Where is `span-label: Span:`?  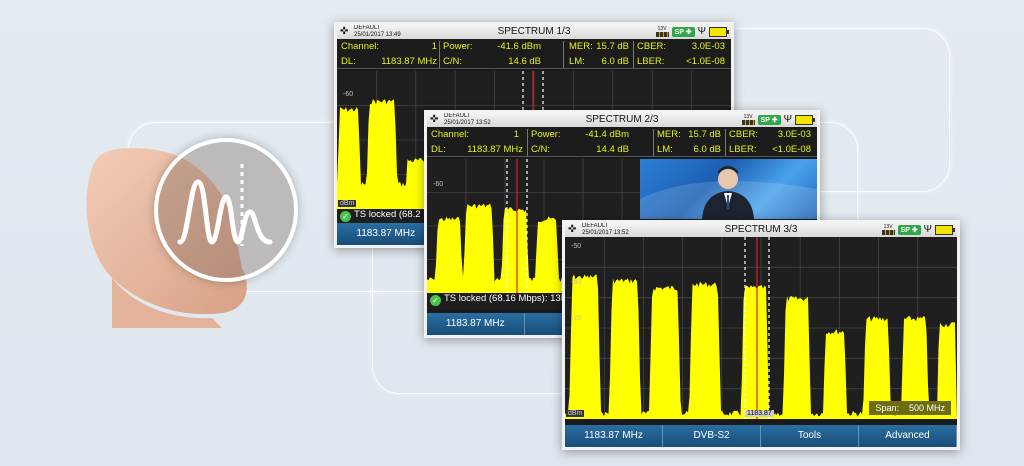 span-label: Span: is located at coordinates (887, 408).